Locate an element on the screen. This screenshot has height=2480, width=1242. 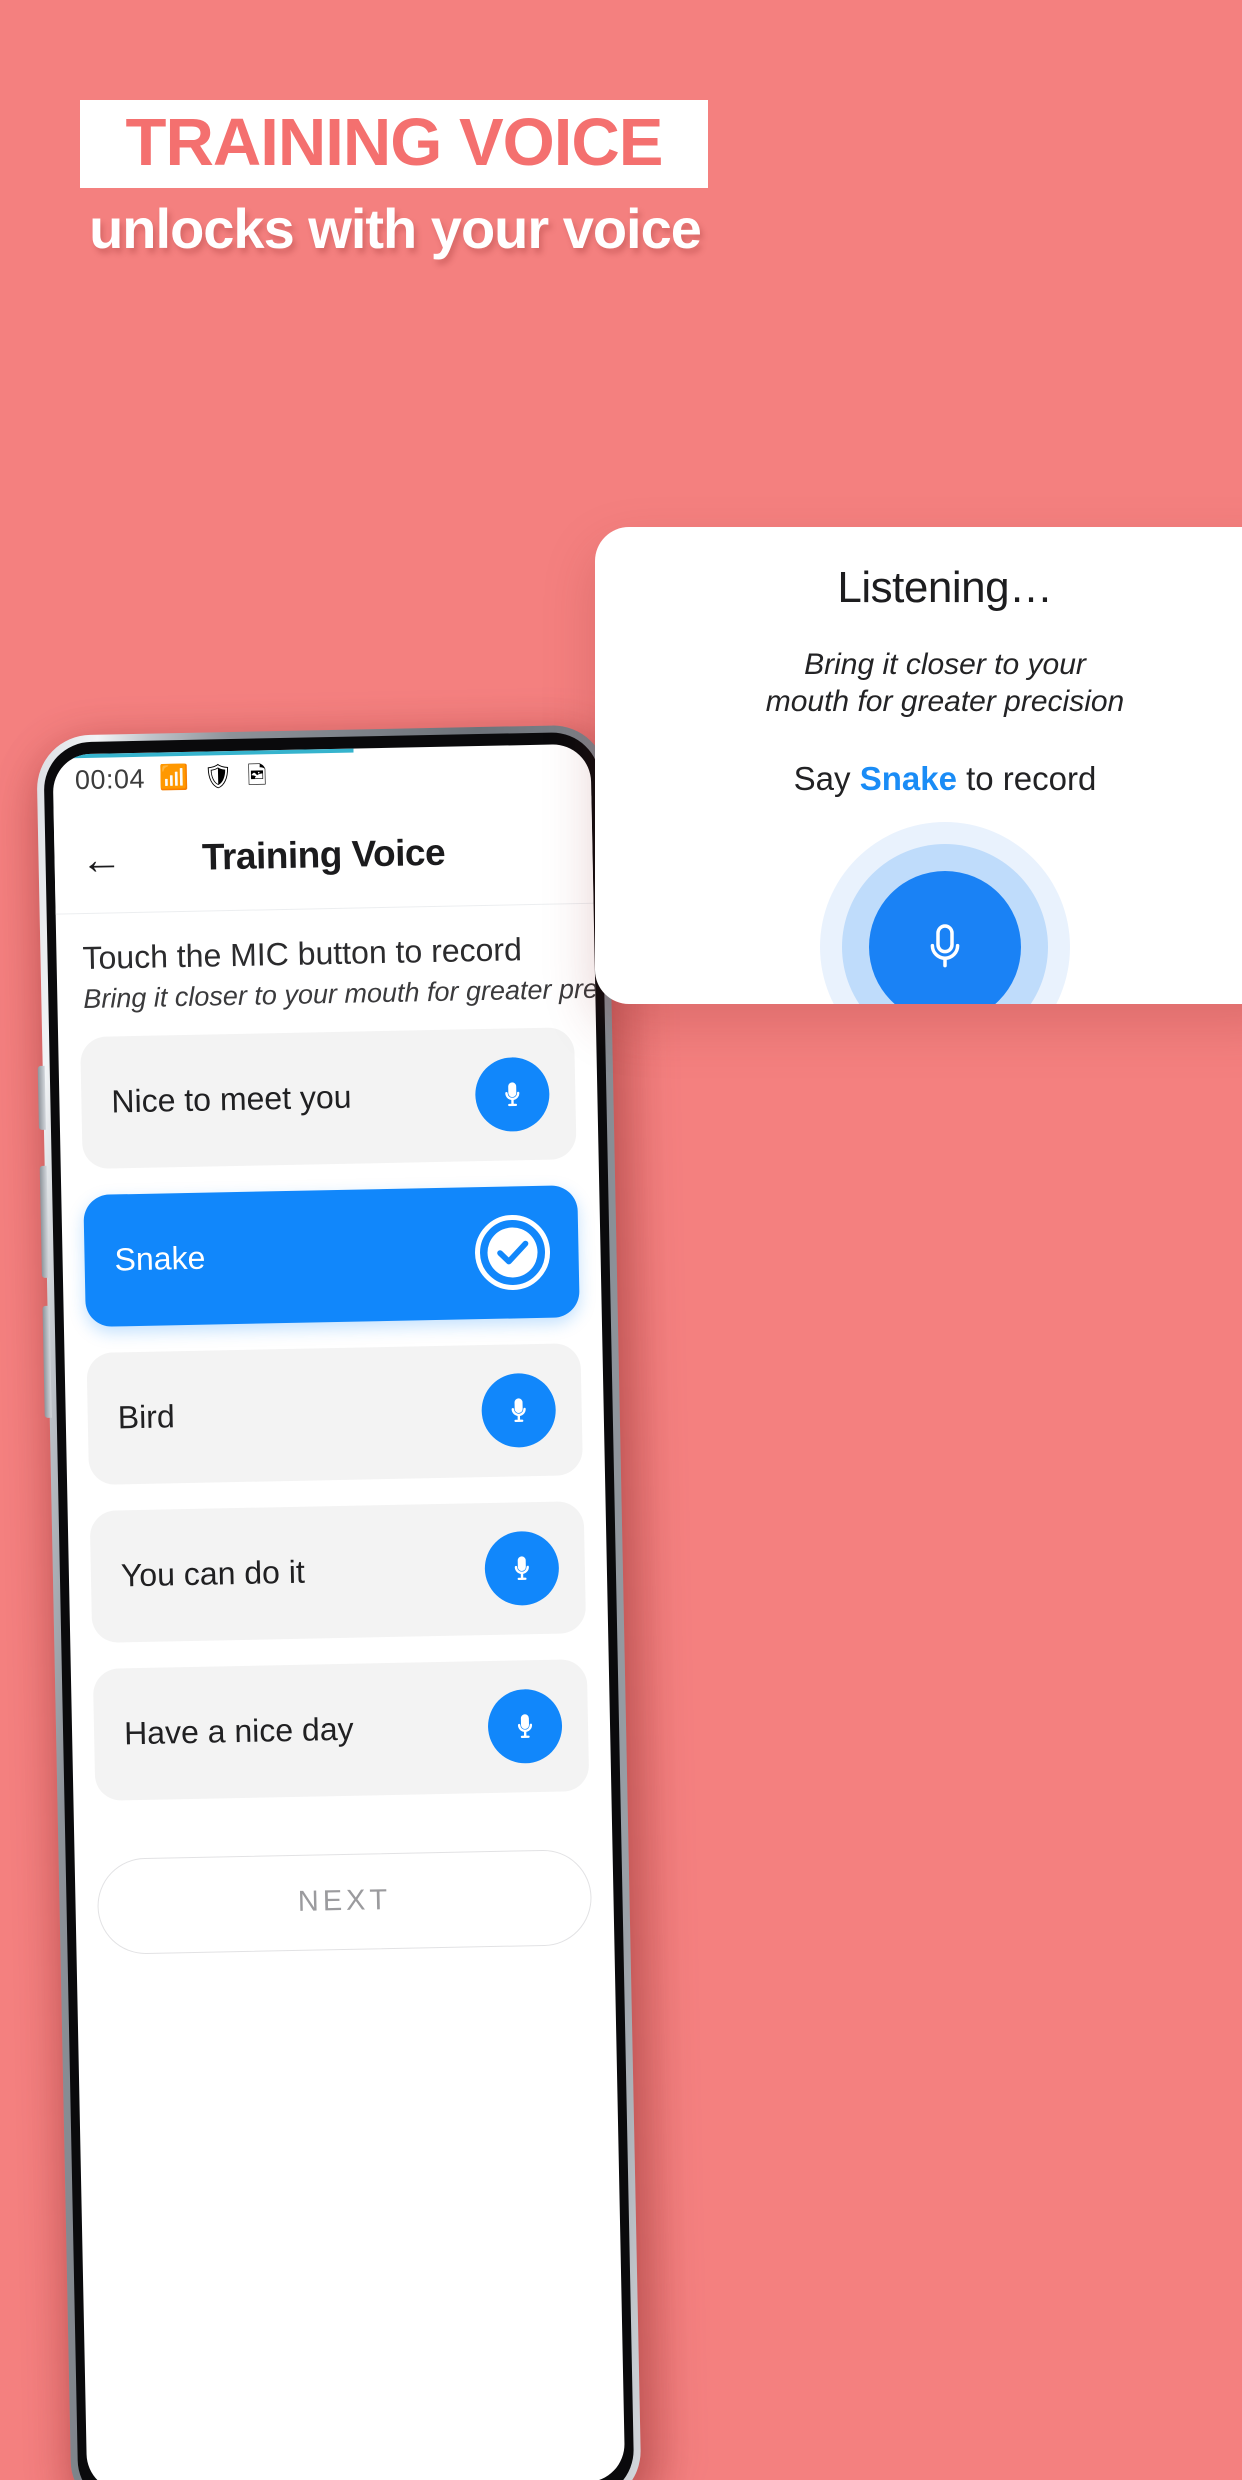
phone-volume-up-button is located at coordinates (44, 1221).